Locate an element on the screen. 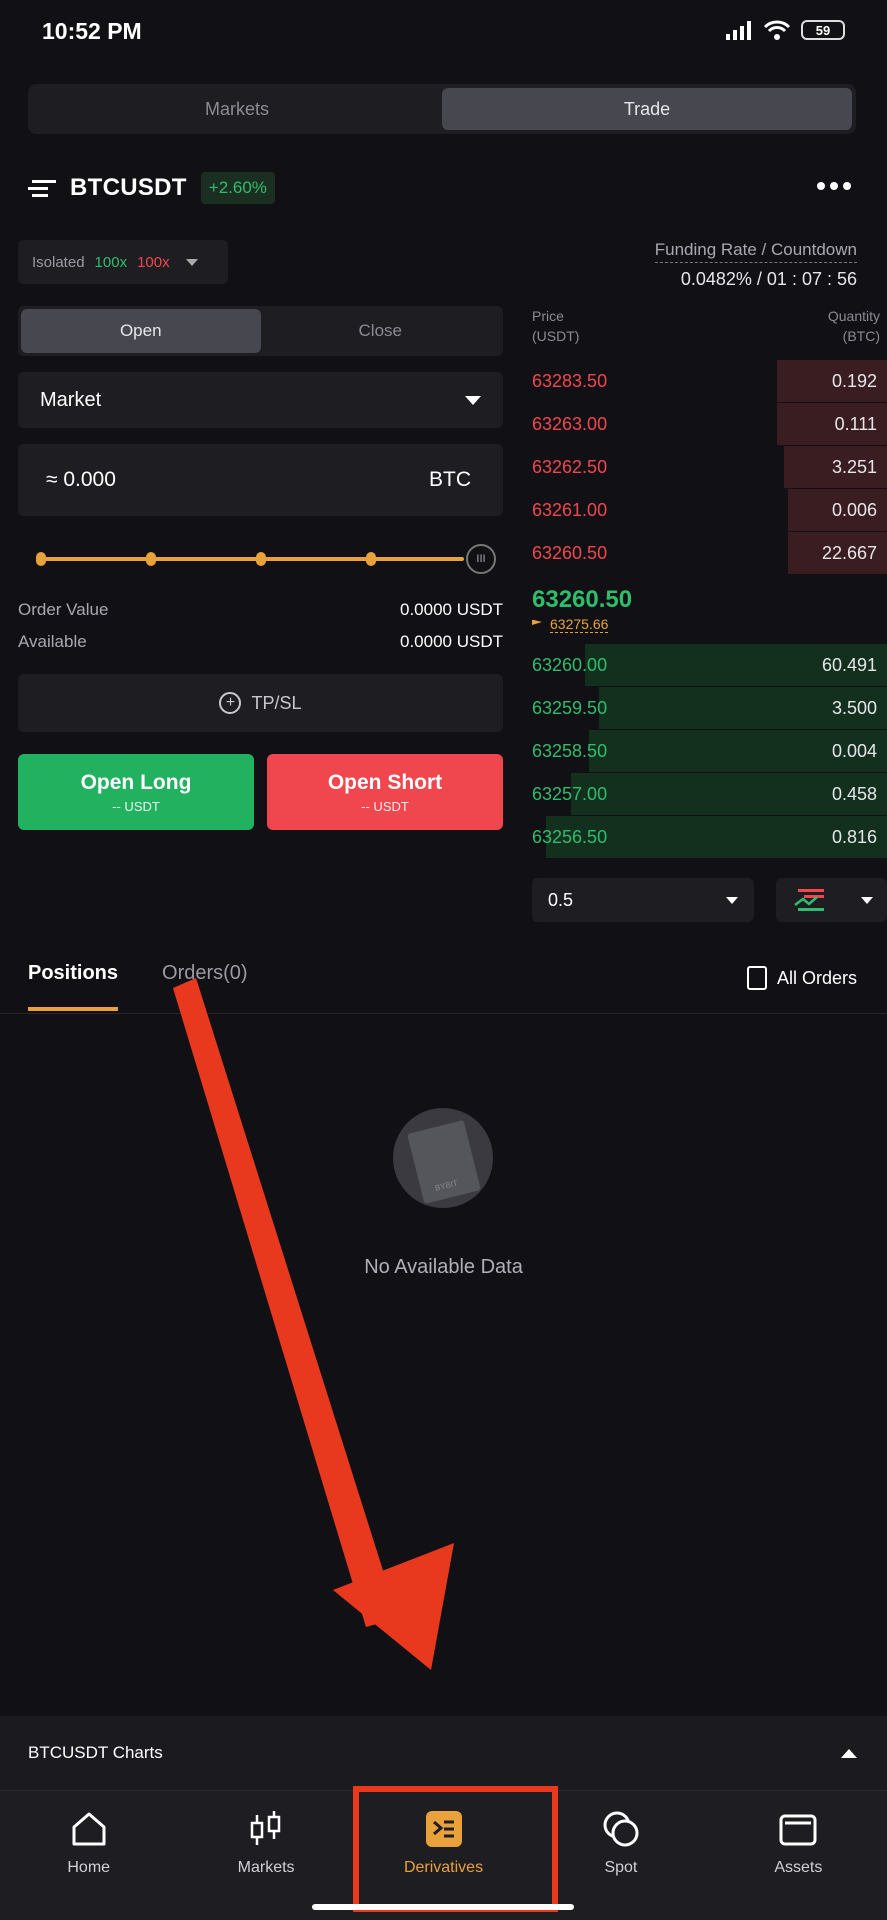 The width and height of the screenshot is (887, 1920). ask-row: 63283.50 0.192 is located at coordinates (709, 381).